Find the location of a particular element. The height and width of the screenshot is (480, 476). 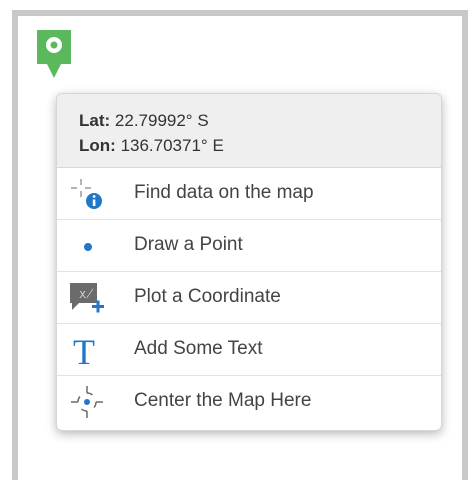

coordinate-readout: Lat: 22.79992° S Lon: 136.70371° E is located at coordinates (249, 131).